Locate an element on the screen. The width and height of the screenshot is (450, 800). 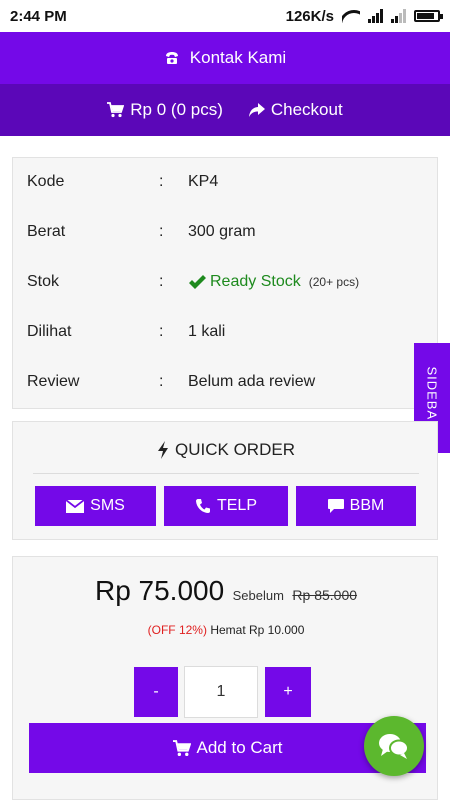
price-line: Rp 75.000 Sebelum Rp 85.000 is located at coordinates (226, 591).